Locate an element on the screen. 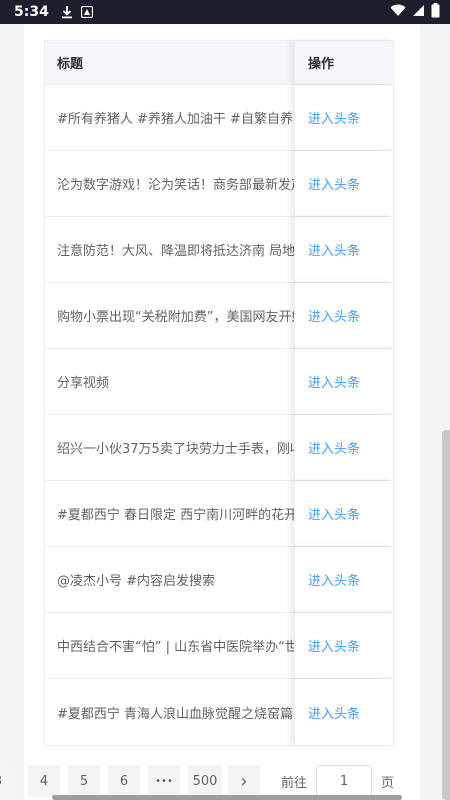  header-action: 操作 is located at coordinates (343, 62).